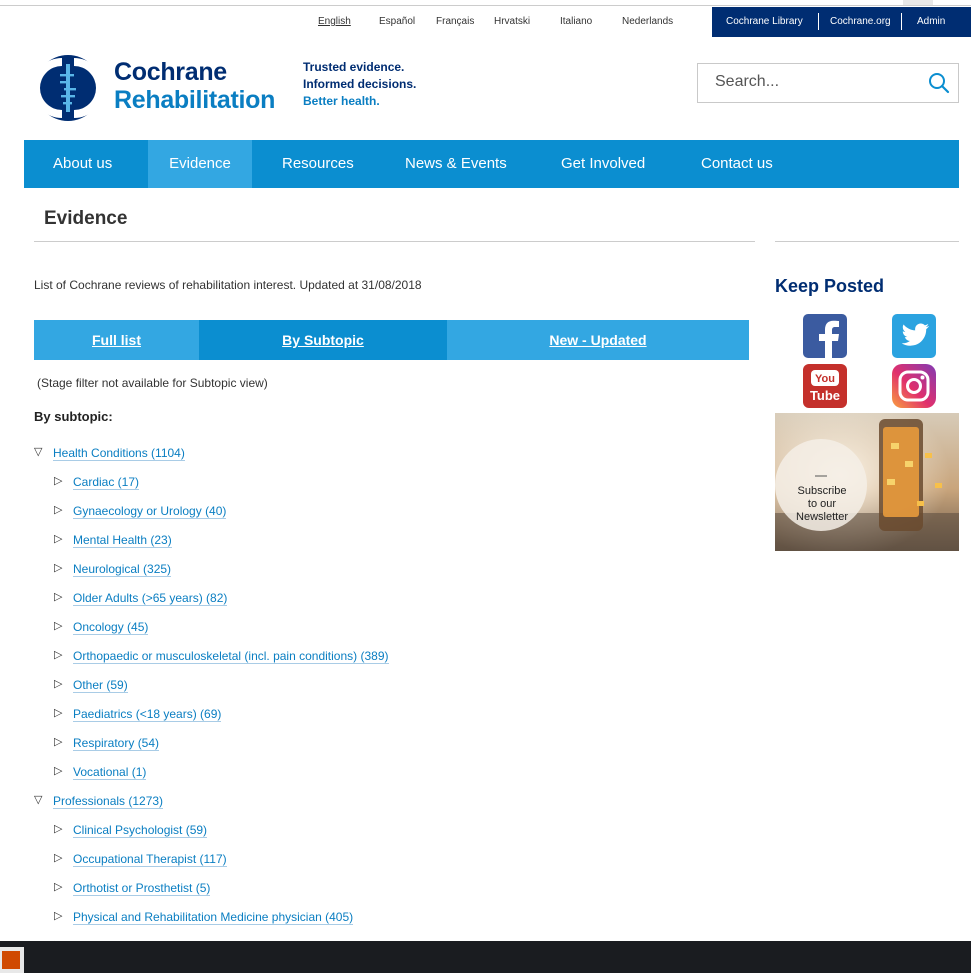  What do you see at coordinates (576, 21) in the screenshot?
I see `language-italiano: Italiano` at bounding box center [576, 21].